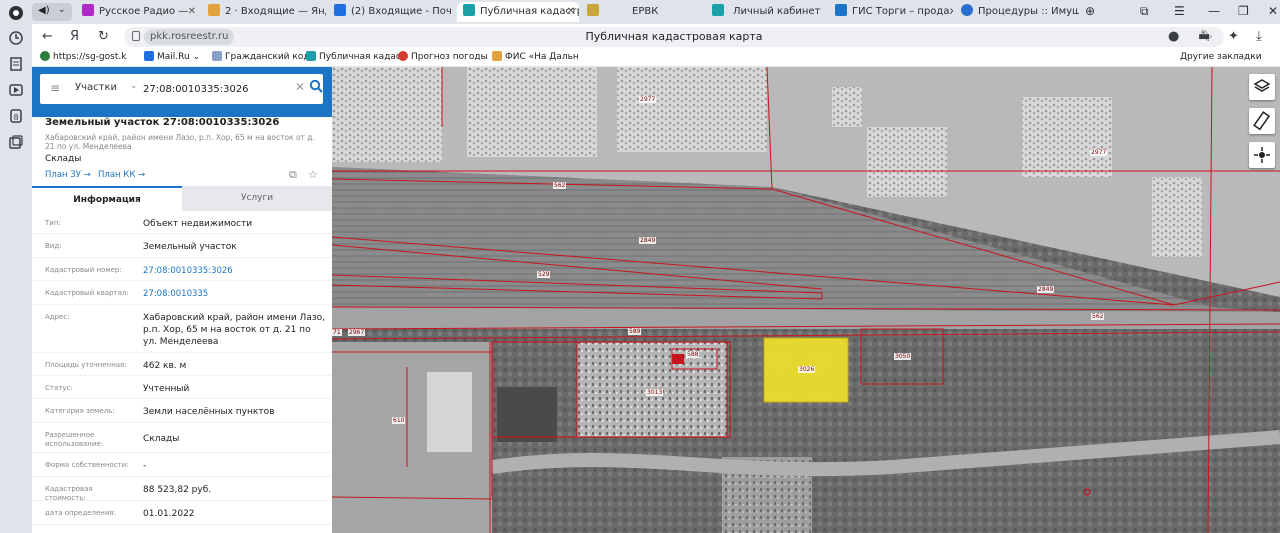  What do you see at coordinates (83, 56) in the screenshot?
I see `bookmark-item: https://sg-gost.k` at bounding box center [83, 56].